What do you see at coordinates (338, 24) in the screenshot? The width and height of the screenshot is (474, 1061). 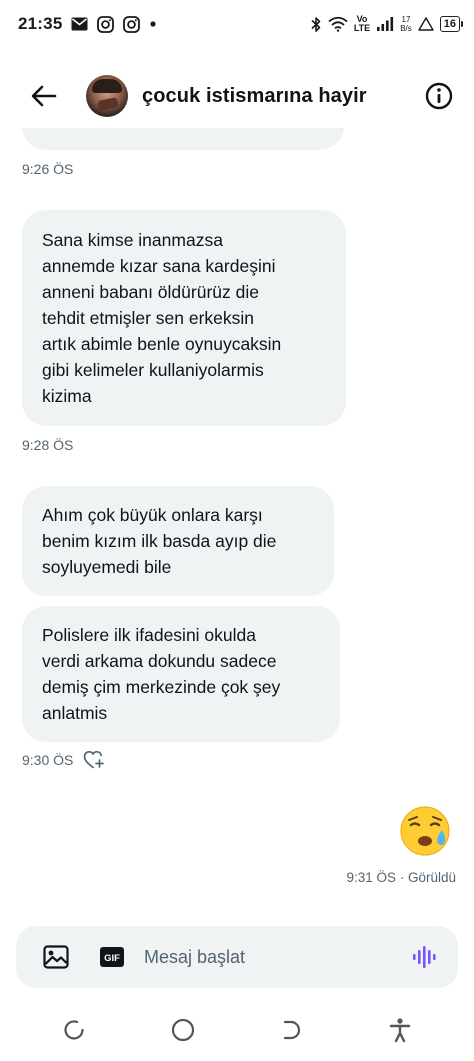 I see `wifi-icon` at bounding box center [338, 24].